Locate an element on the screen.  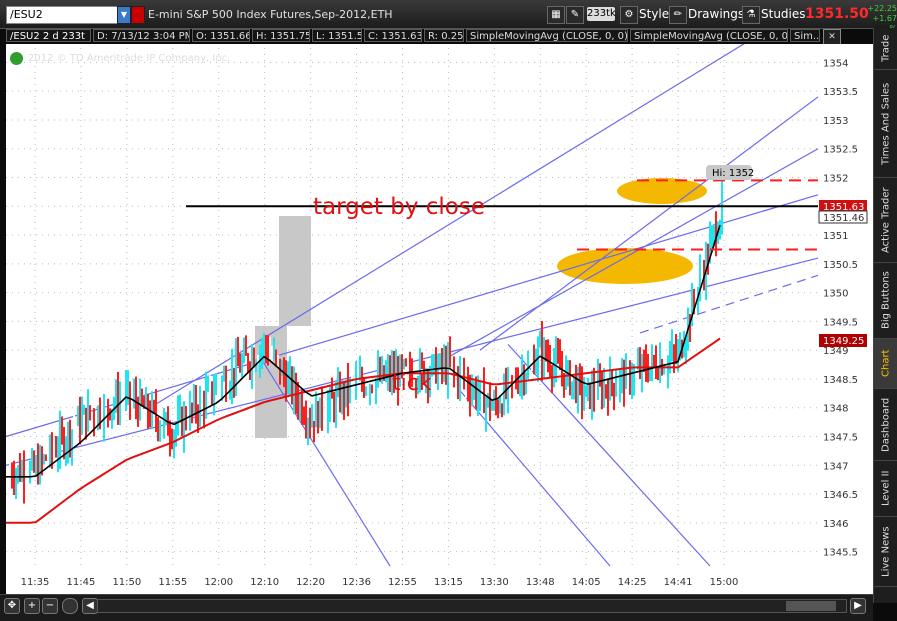
x-axis-tick-label: 15:00 is located at coordinates (724, 582).